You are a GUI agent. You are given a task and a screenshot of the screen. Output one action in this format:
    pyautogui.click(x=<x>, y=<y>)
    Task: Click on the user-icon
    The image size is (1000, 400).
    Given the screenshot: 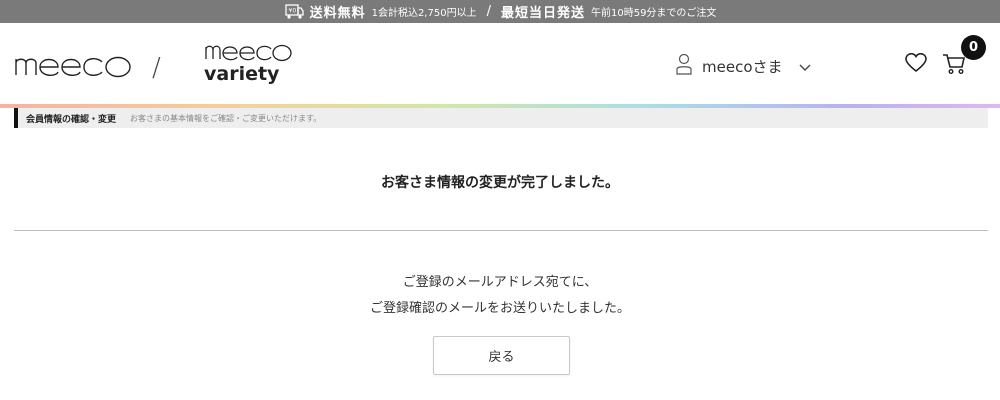 What is the action you would take?
    pyautogui.click(x=684, y=66)
    